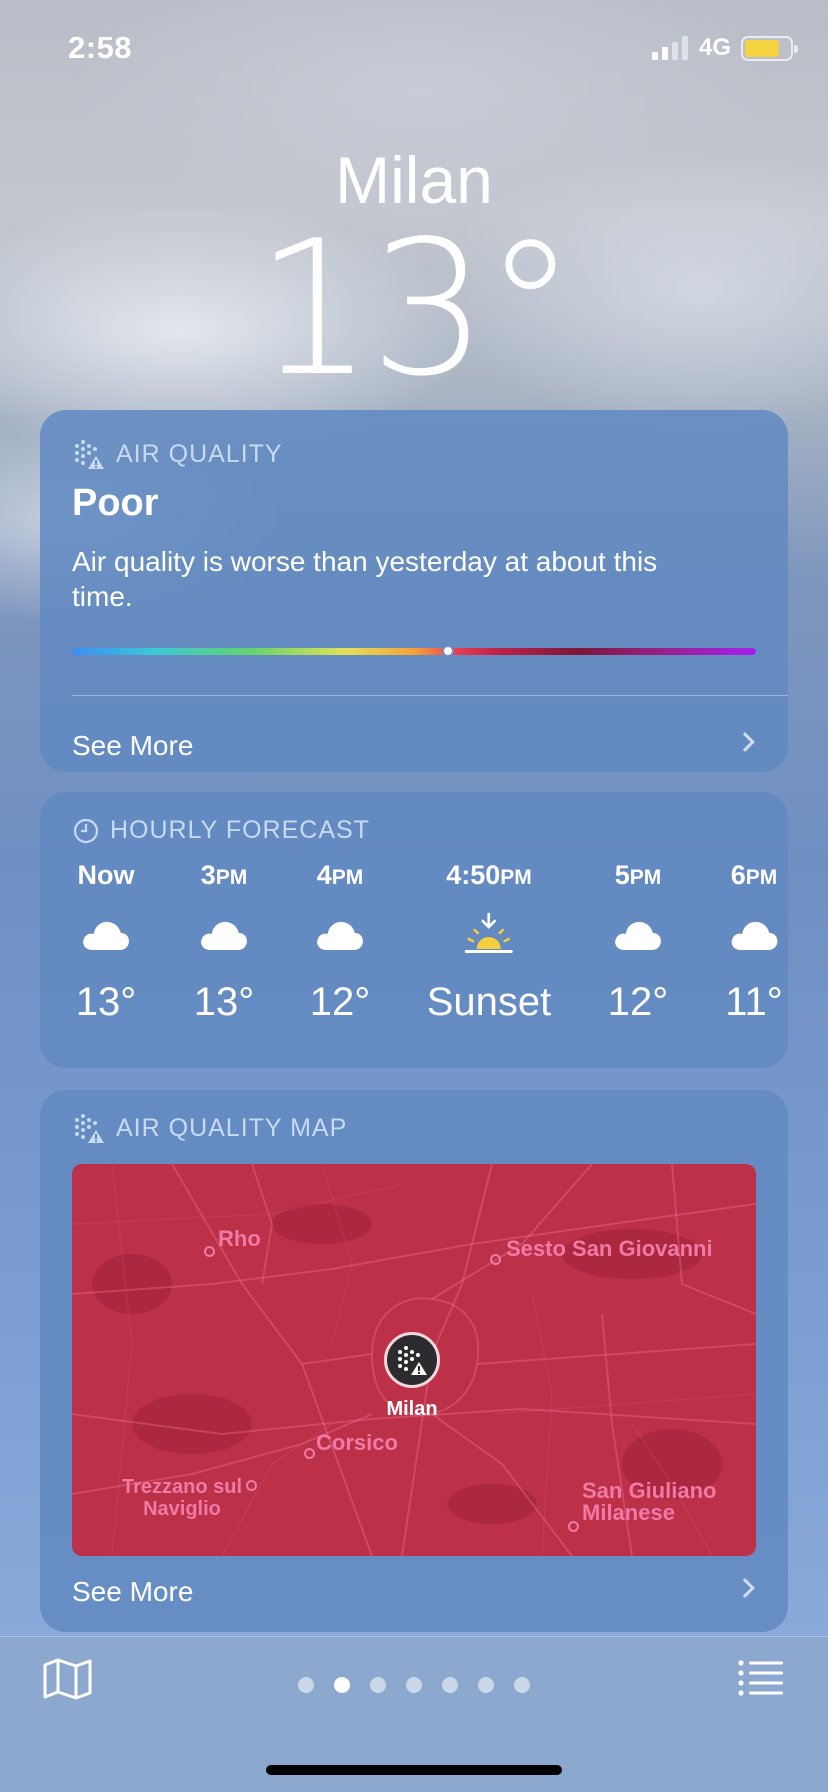  I want to click on hourly-forecast-item: 4PM 12°, so click(340, 942).